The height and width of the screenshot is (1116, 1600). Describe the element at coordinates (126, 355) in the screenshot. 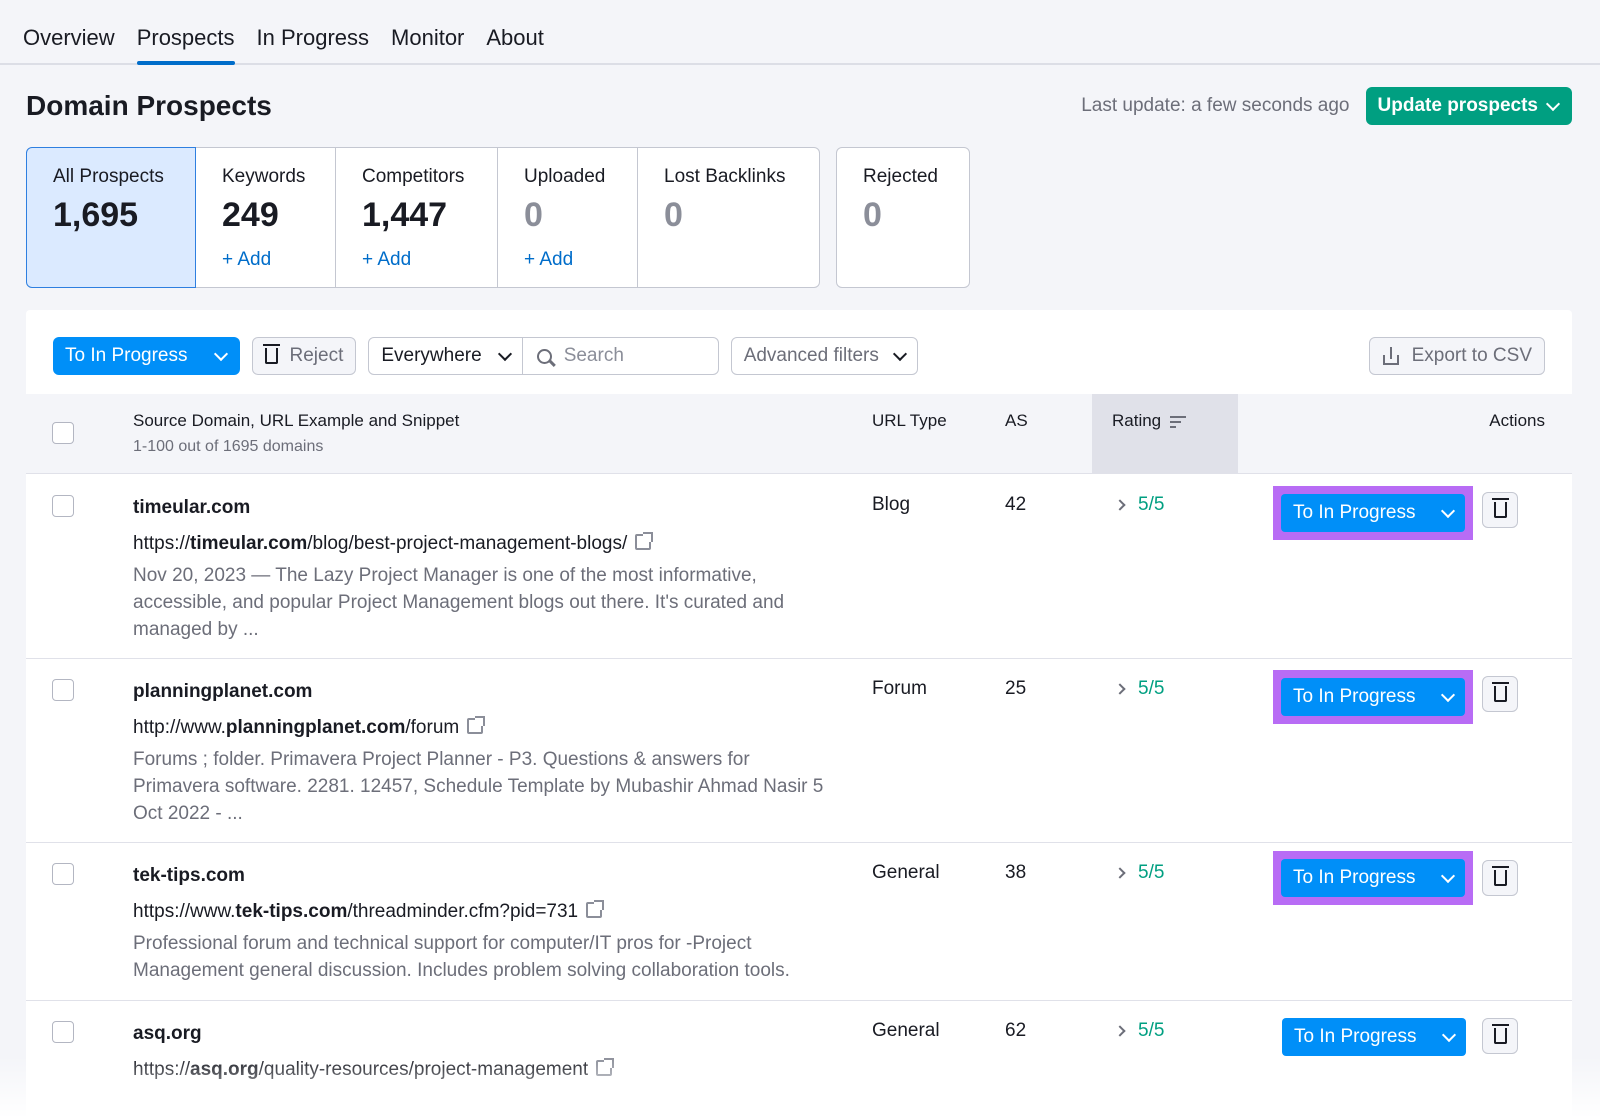

I see `bulk-to-in-progress-label: To In Progress` at that location.